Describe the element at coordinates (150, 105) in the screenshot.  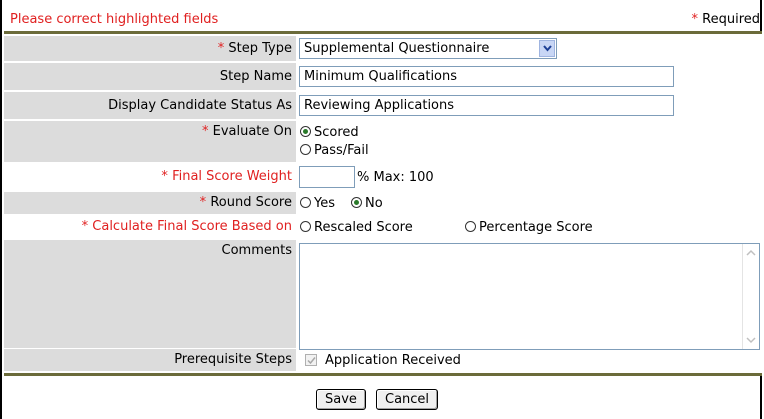
I see `display-status-label: Display Candidate Status As` at that location.